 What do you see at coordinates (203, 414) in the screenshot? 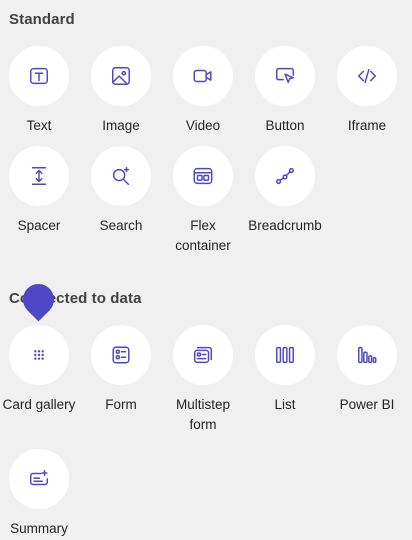
I see `tile-label: Multistep form` at bounding box center [203, 414].